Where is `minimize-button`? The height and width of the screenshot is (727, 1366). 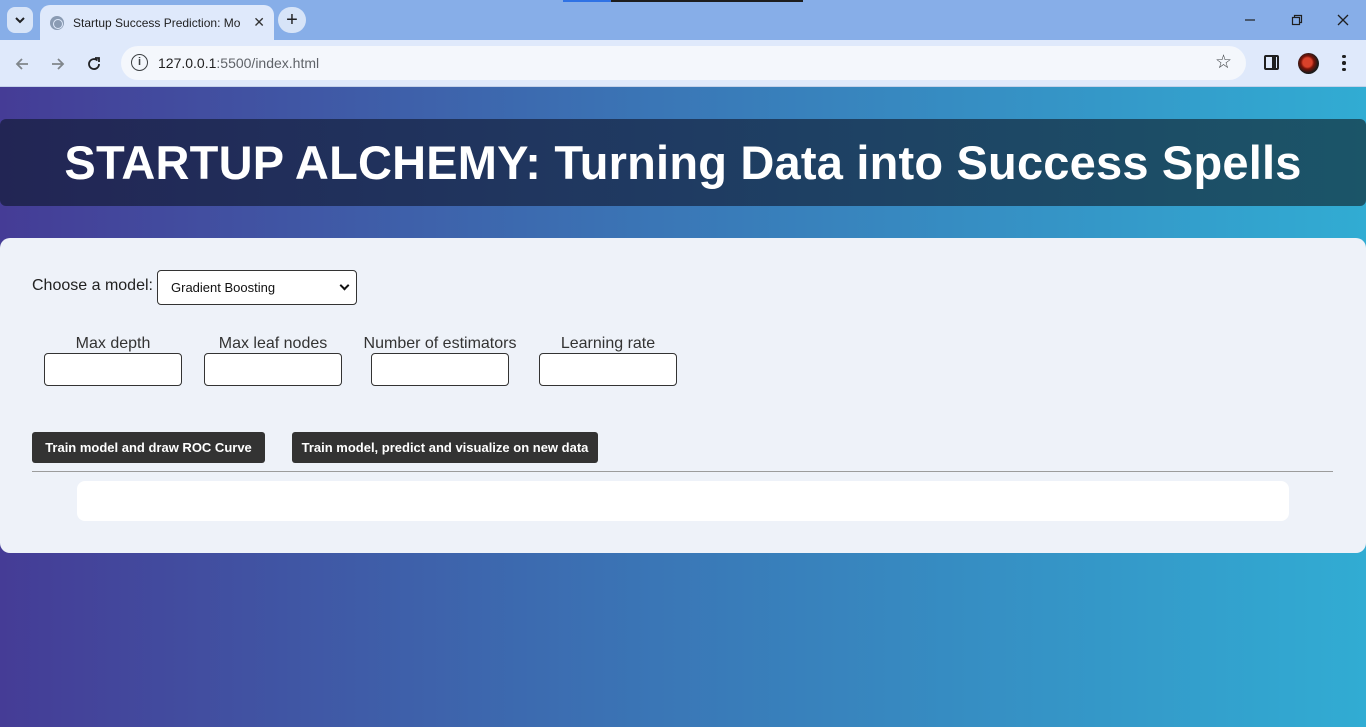 minimize-button is located at coordinates (1250, 20).